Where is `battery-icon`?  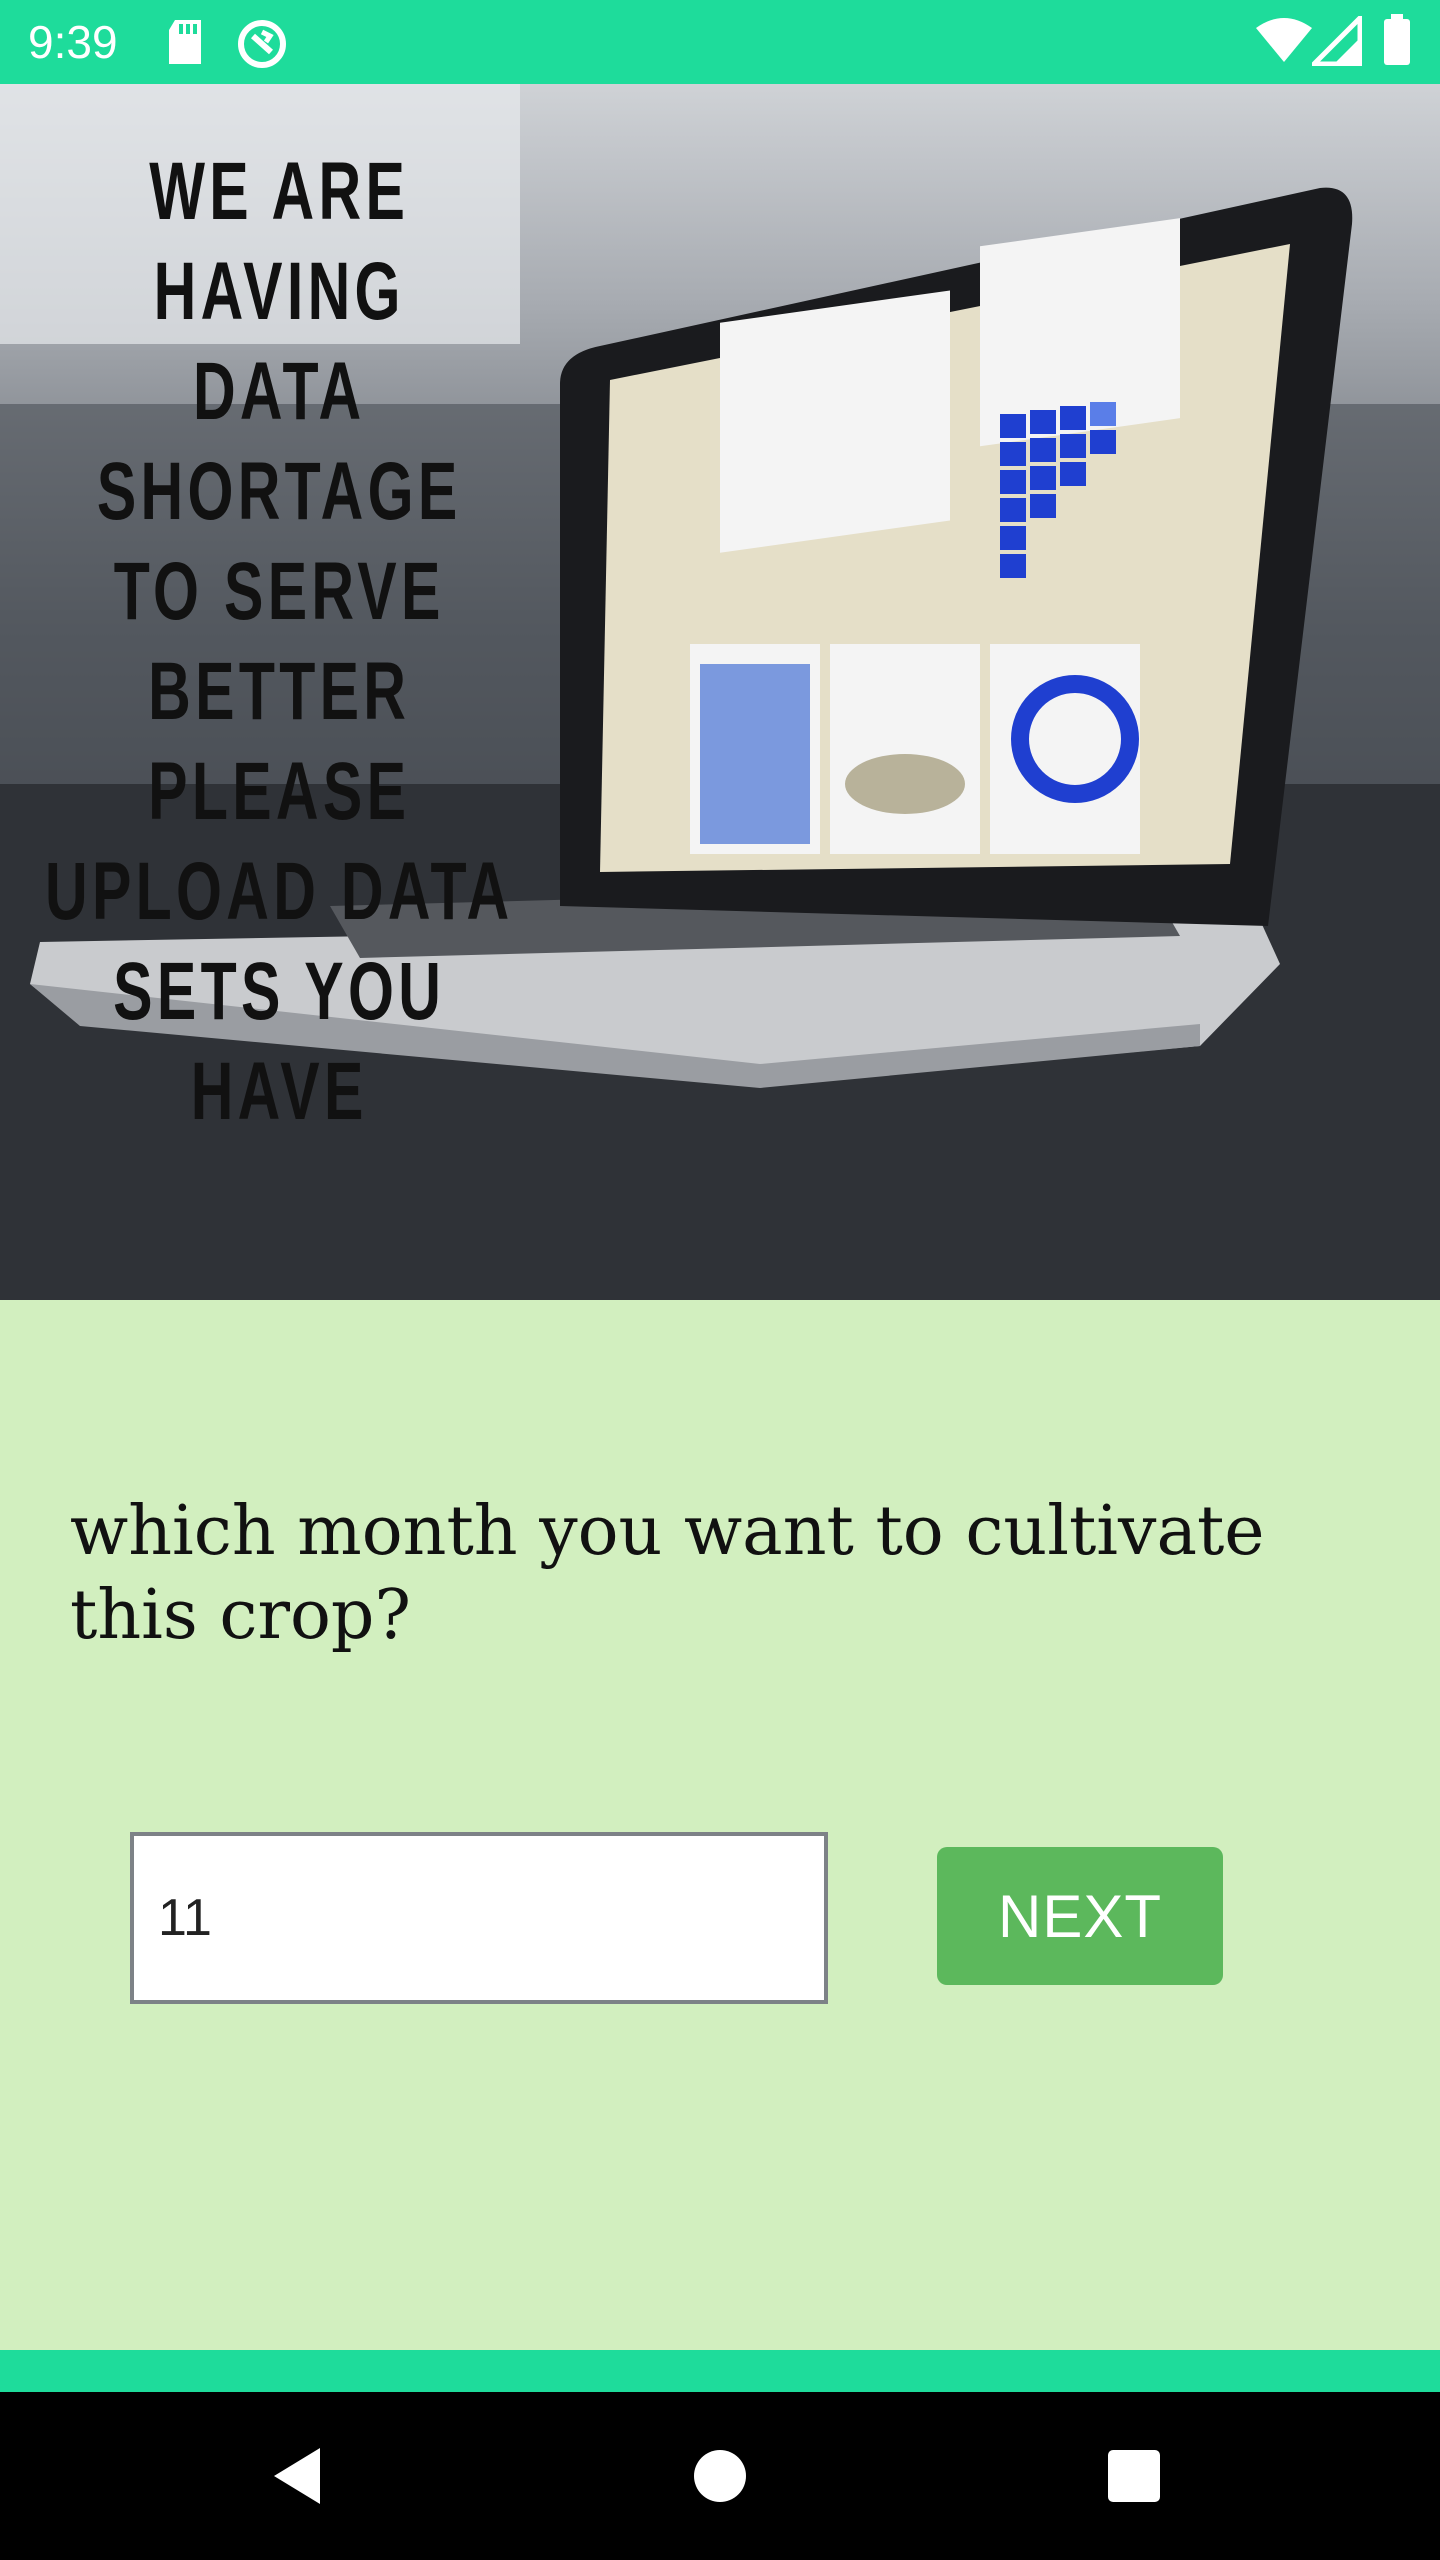 battery-icon is located at coordinates (1397, 42).